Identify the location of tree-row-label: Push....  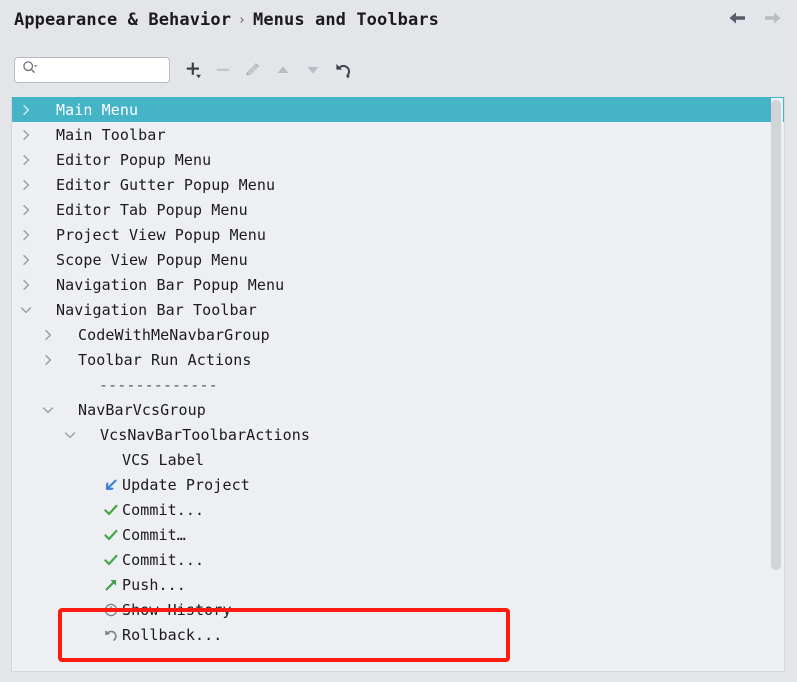
(154, 584).